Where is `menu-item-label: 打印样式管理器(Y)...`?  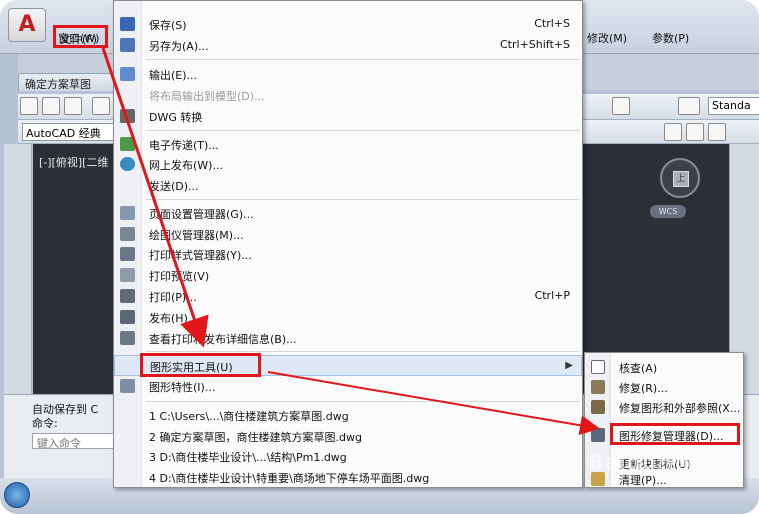
menu-item-label: 打印样式管理器(Y)... is located at coordinates (200, 255).